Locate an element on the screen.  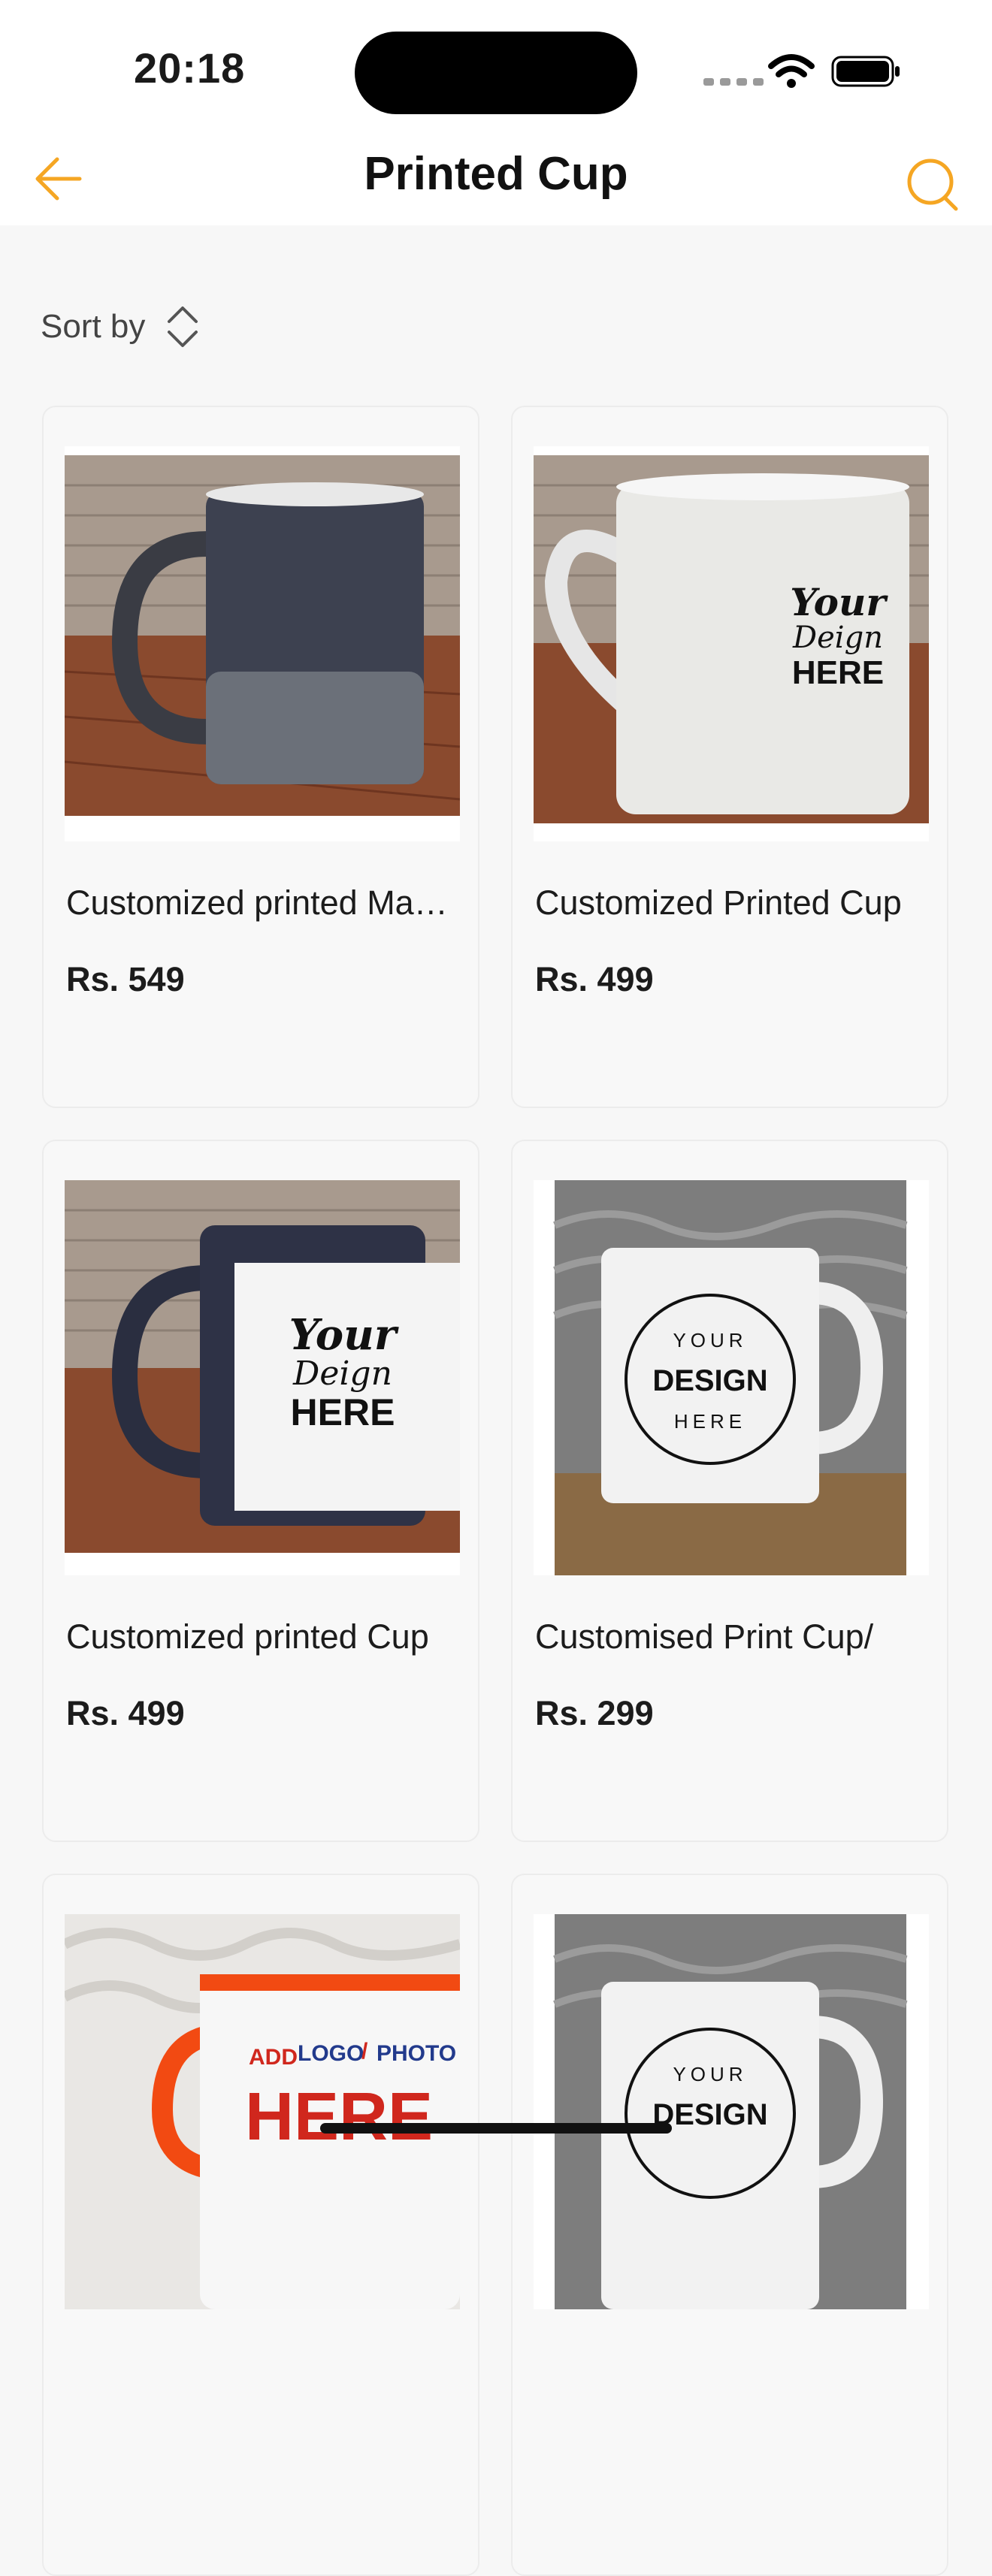
product-image: ADD LOGO / PHOTO HERE is located at coordinates (262, 2111).